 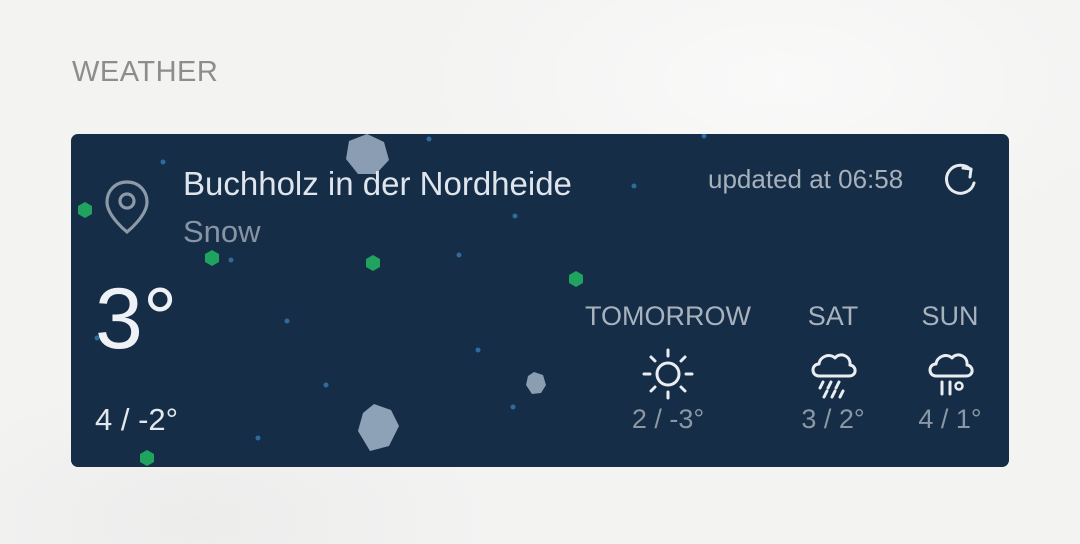 I want to click on rain-cloud-icon, so click(x=834, y=376).